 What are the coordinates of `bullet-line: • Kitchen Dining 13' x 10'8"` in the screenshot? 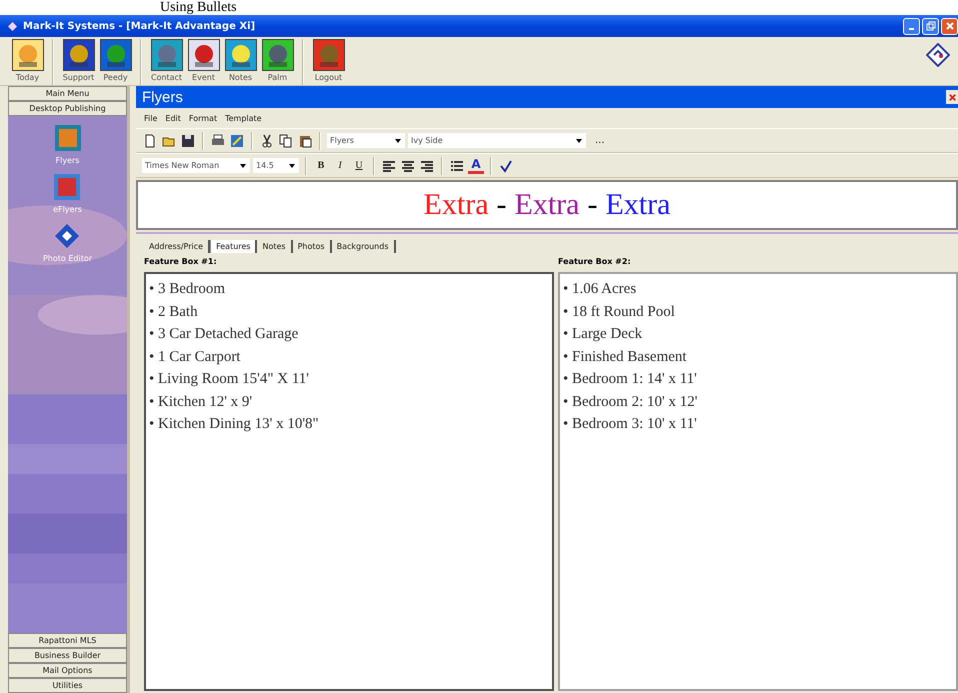 It's located at (234, 424).